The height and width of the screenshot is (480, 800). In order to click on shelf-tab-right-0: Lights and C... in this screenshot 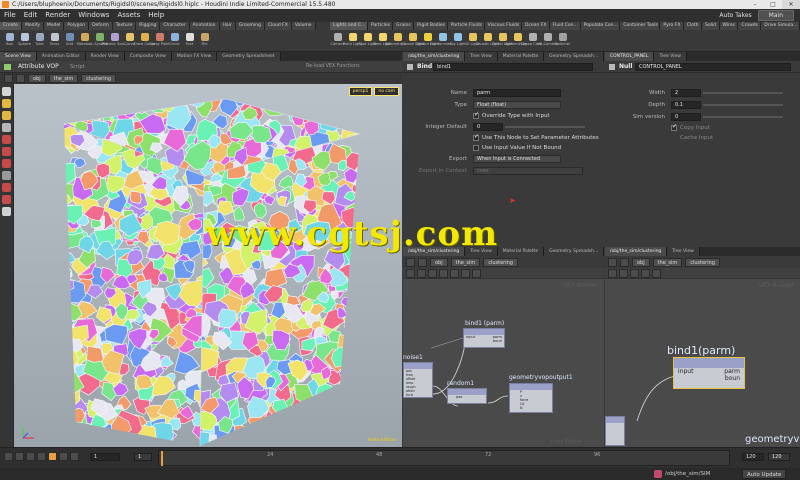, I will do `click(349, 26)`.